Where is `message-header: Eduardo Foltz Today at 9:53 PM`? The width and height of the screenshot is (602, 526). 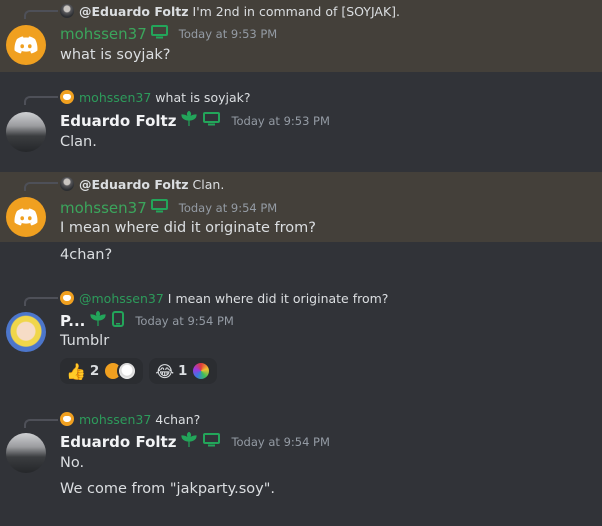 message-header: Eduardo Foltz Today at 9:53 PM is located at coordinates (195, 120).